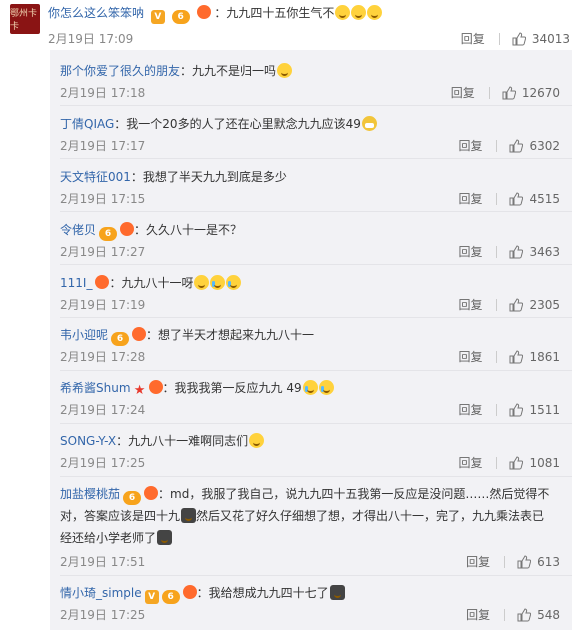  I want to click on laugh-emoji-icon, so click(359, 12).